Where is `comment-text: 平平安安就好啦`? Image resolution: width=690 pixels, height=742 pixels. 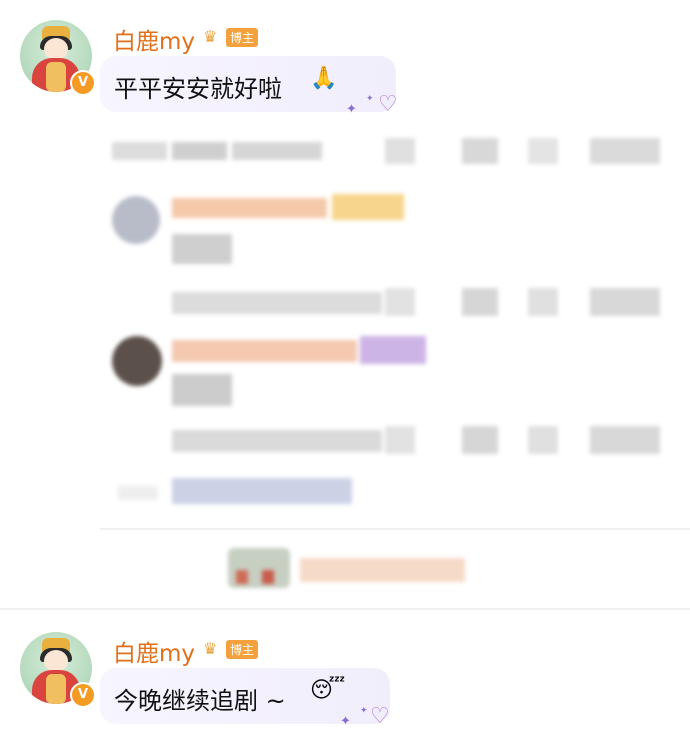
comment-text: 平平安安就好啦 is located at coordinates (198, 89).